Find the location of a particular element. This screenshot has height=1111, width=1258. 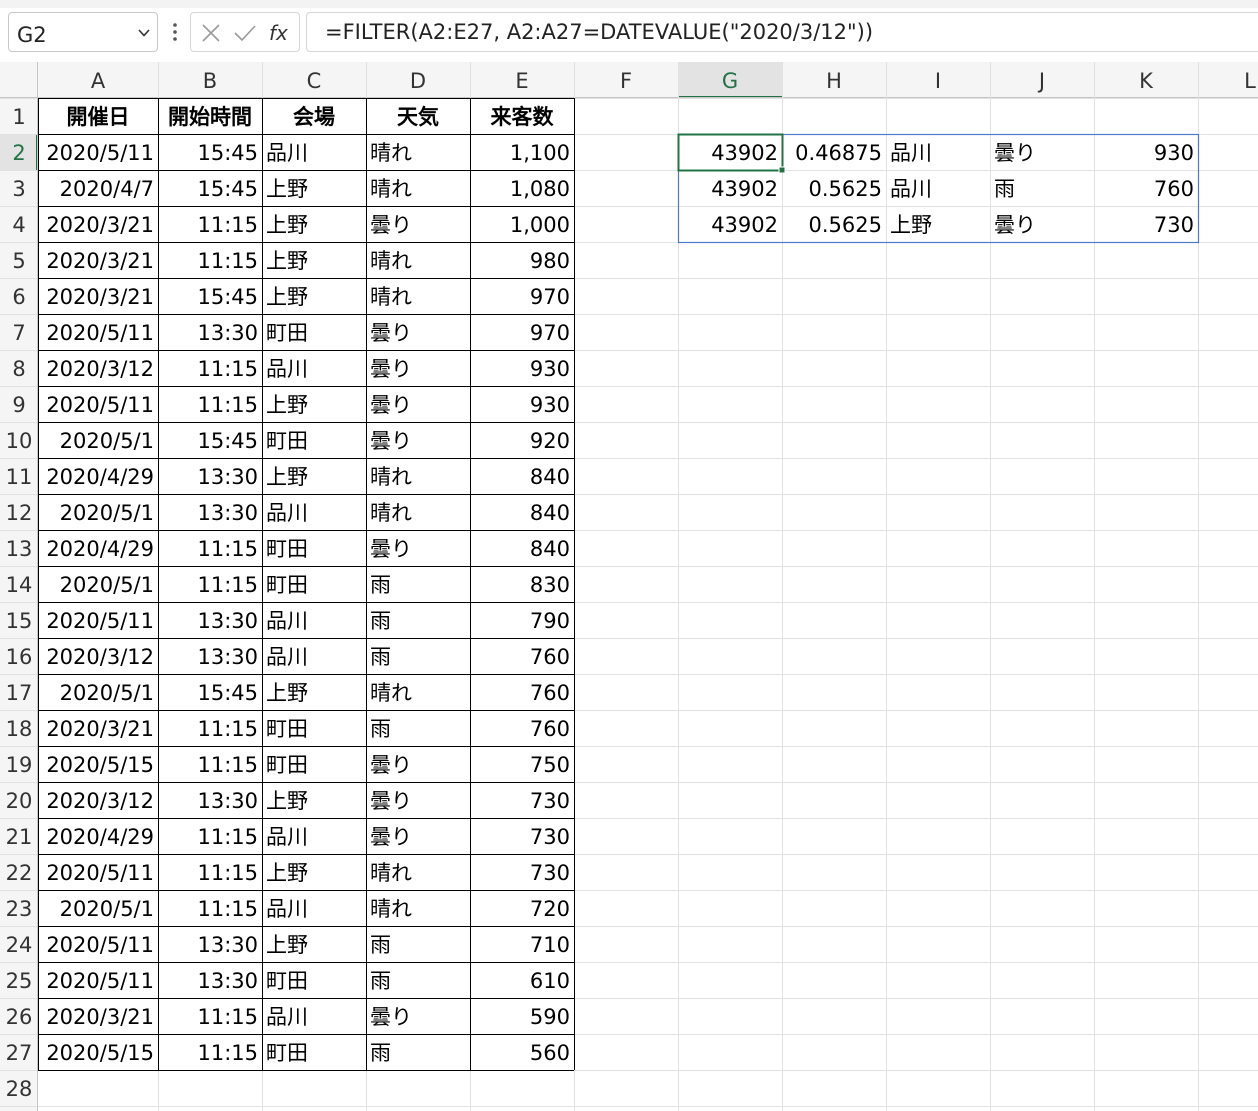

row-header-15: 15 is located at coordinates (19, 621).